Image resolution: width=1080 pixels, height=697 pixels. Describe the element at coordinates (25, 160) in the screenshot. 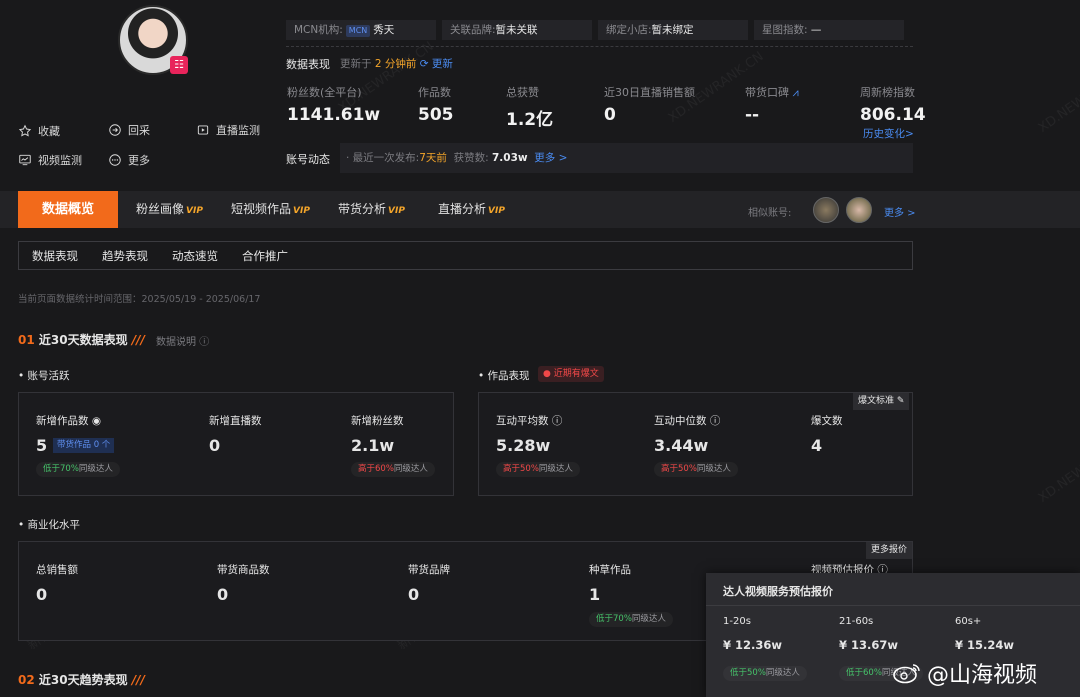

I see `video-monitor-icon` at that location.